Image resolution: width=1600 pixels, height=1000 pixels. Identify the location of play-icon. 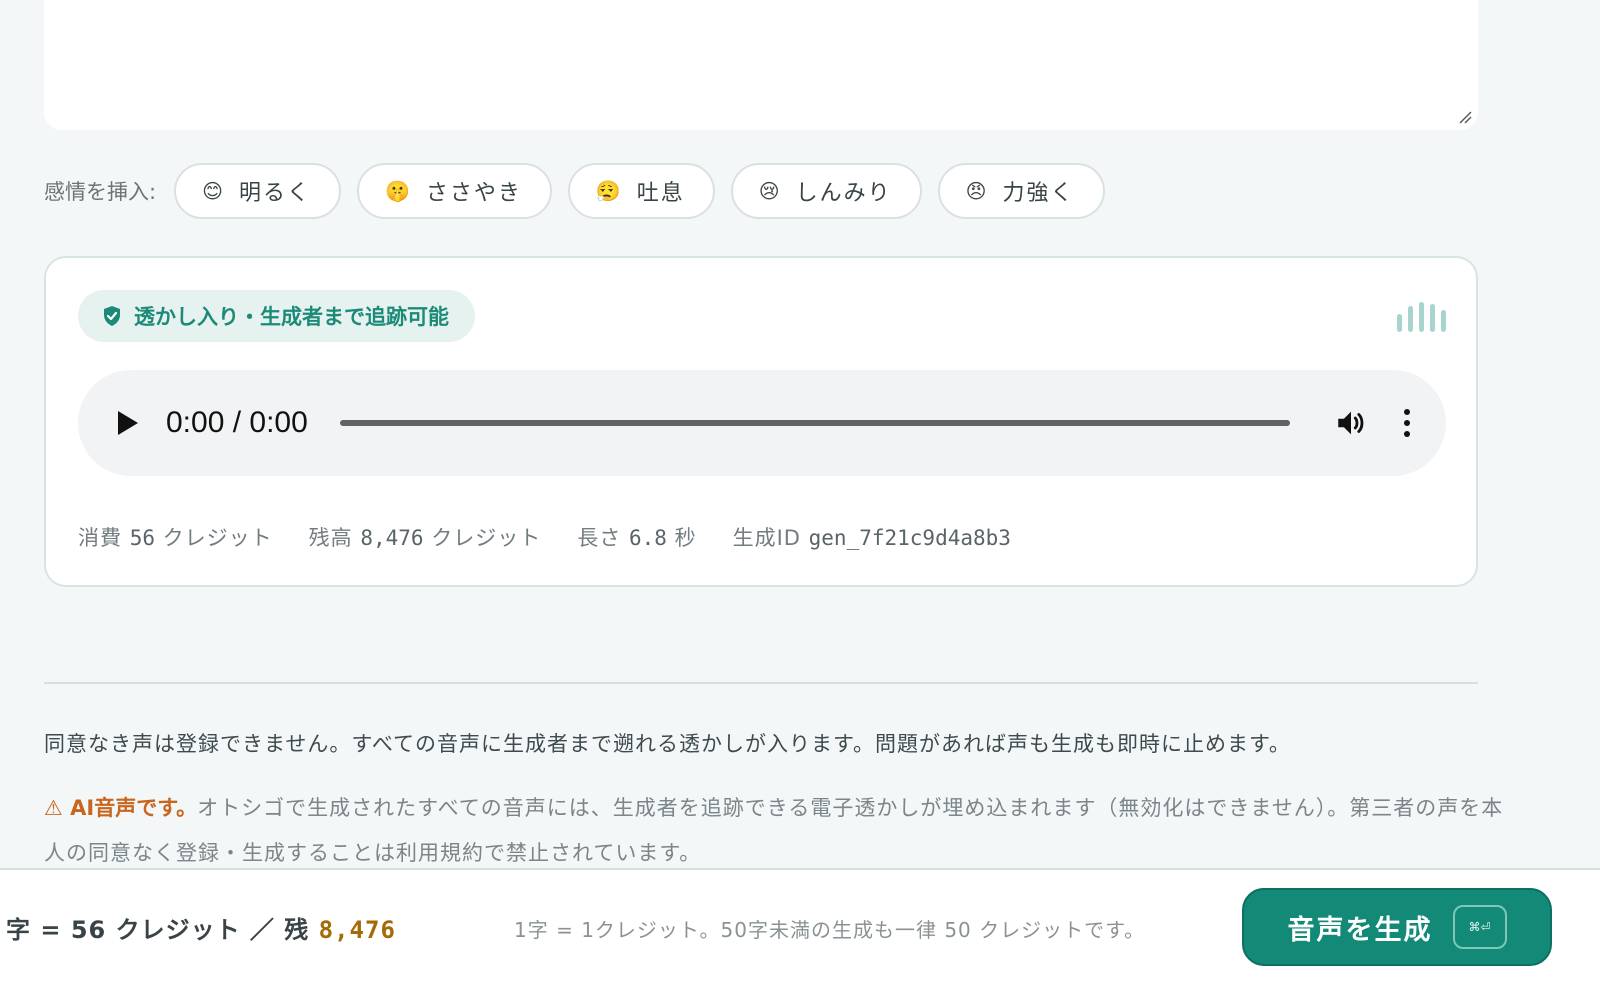
(128, 423).